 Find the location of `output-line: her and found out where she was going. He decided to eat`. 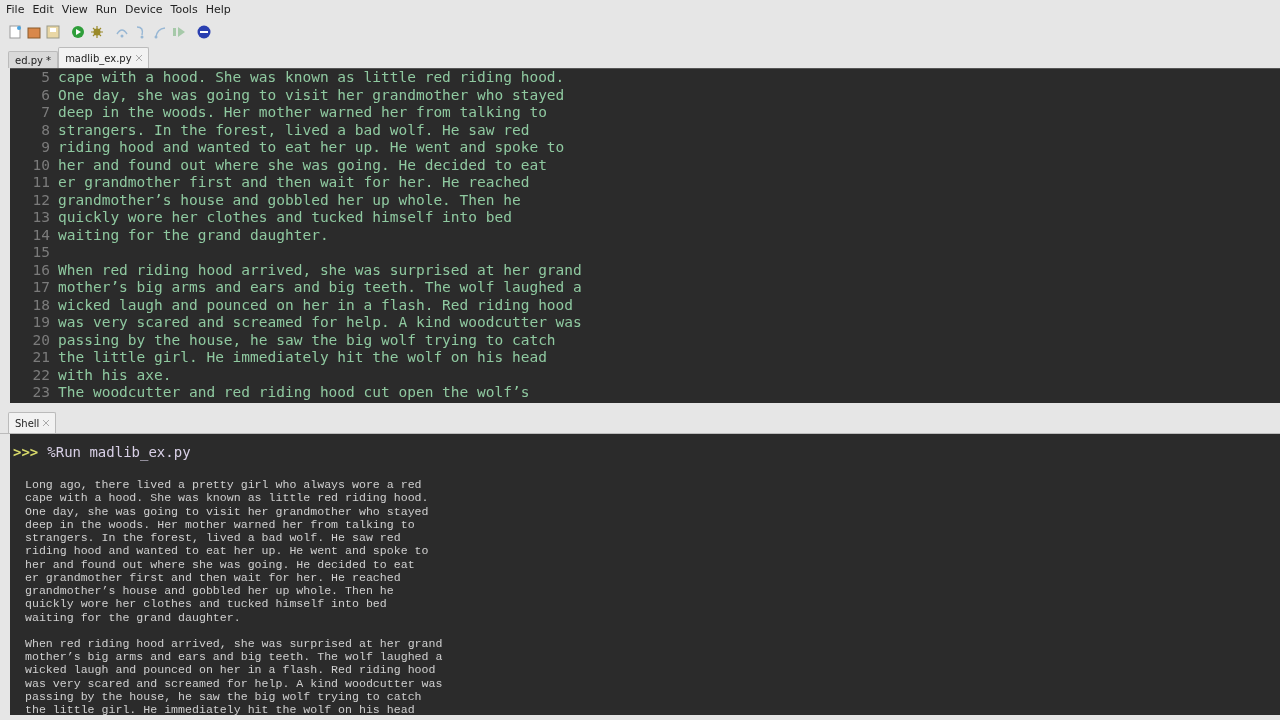

output-line: her and found out where she was going. He decided to eat is located at coordinates (220, 564).